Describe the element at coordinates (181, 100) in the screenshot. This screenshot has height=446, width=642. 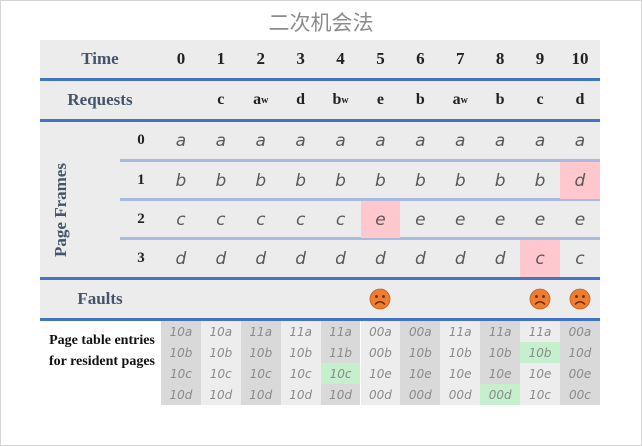
I see `request-value` at that location.